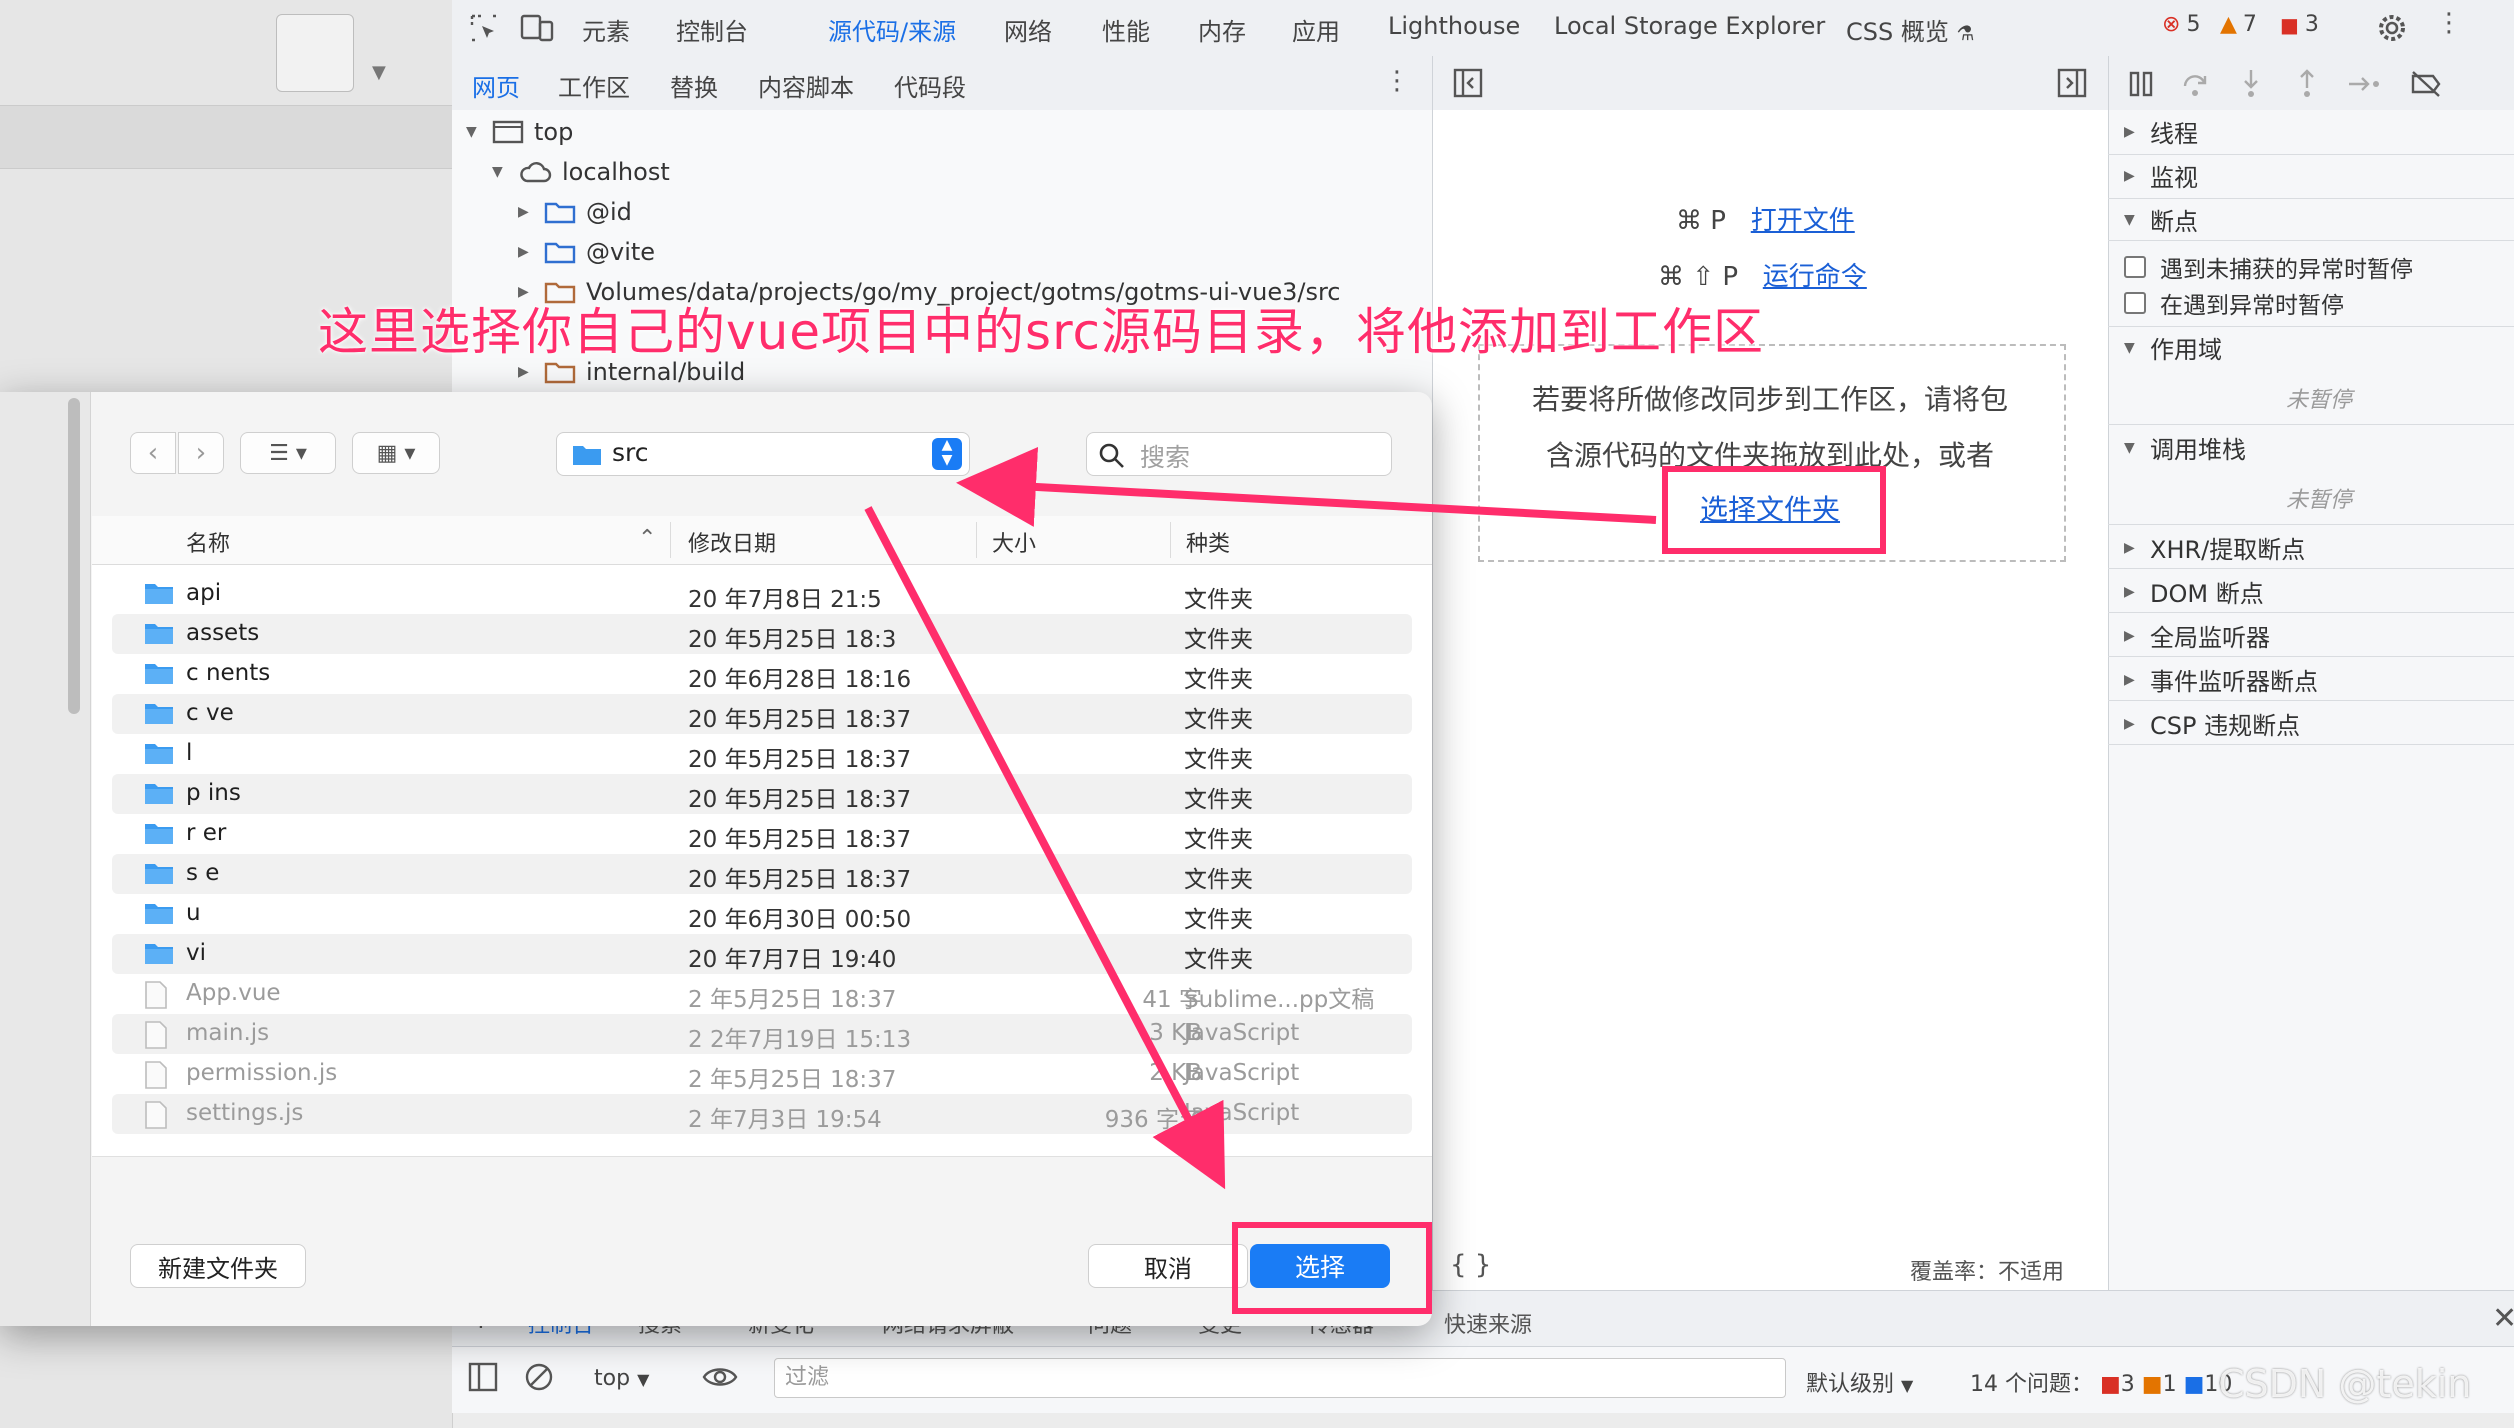 The image size is (2514, 1428). I want to click on subtab-page: 网页, so click(496, 92).